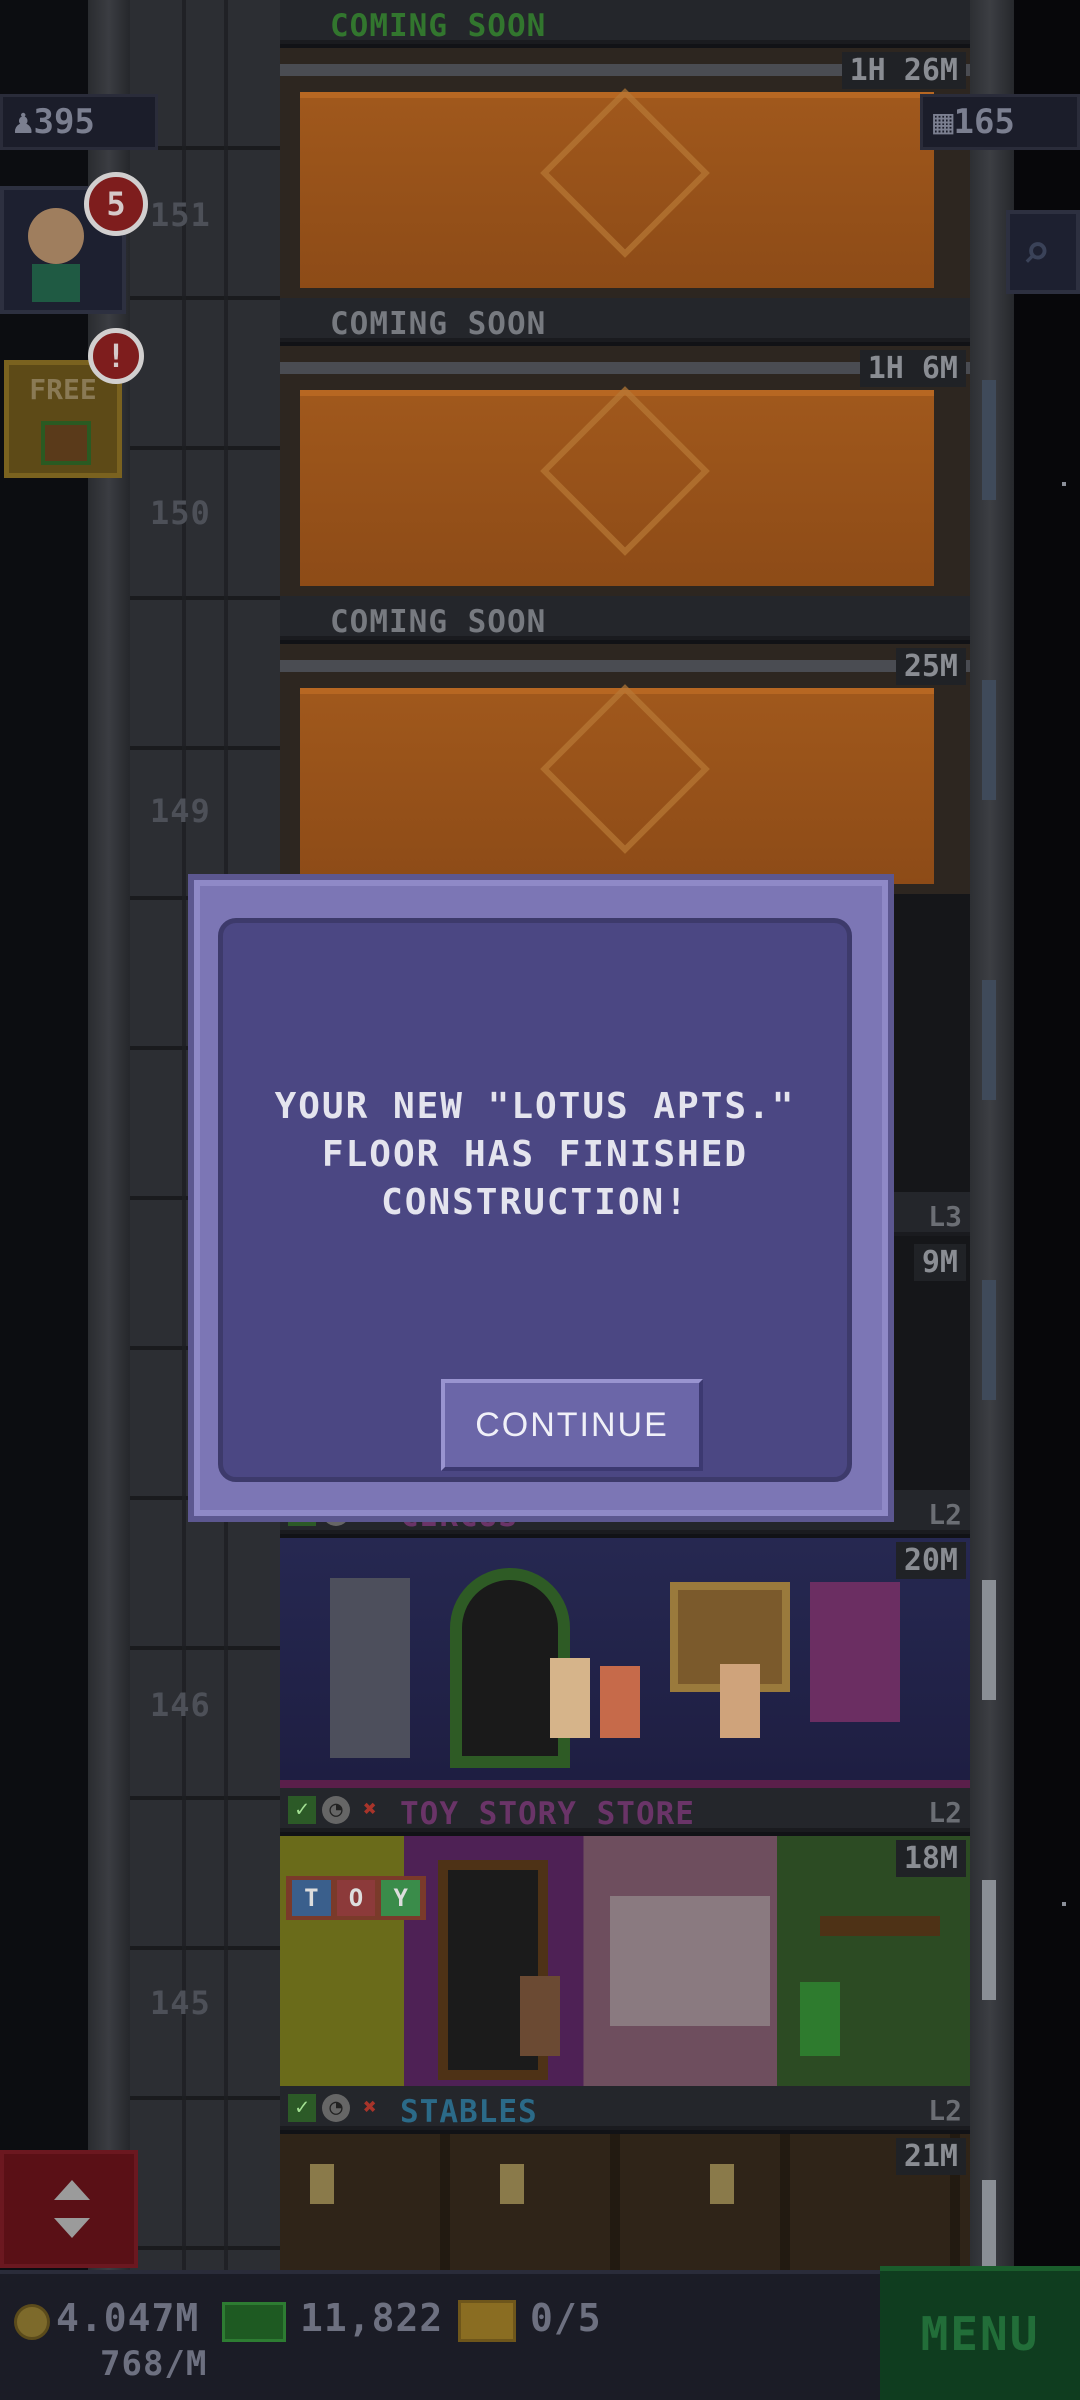  Describe the element at coordinates (980, 2333) in the screenshot. I see `menu-button: MENU` at that location.